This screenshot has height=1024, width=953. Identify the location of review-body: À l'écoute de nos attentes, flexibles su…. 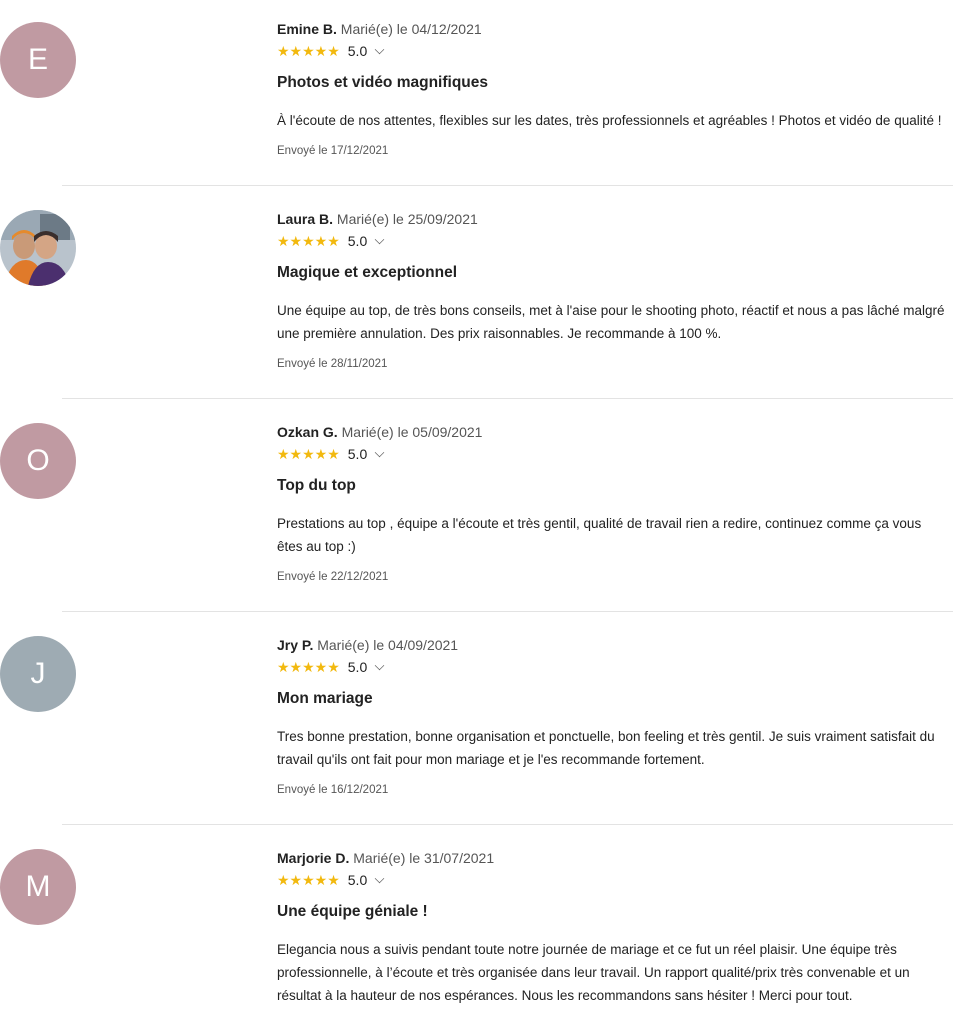
(609, 120).